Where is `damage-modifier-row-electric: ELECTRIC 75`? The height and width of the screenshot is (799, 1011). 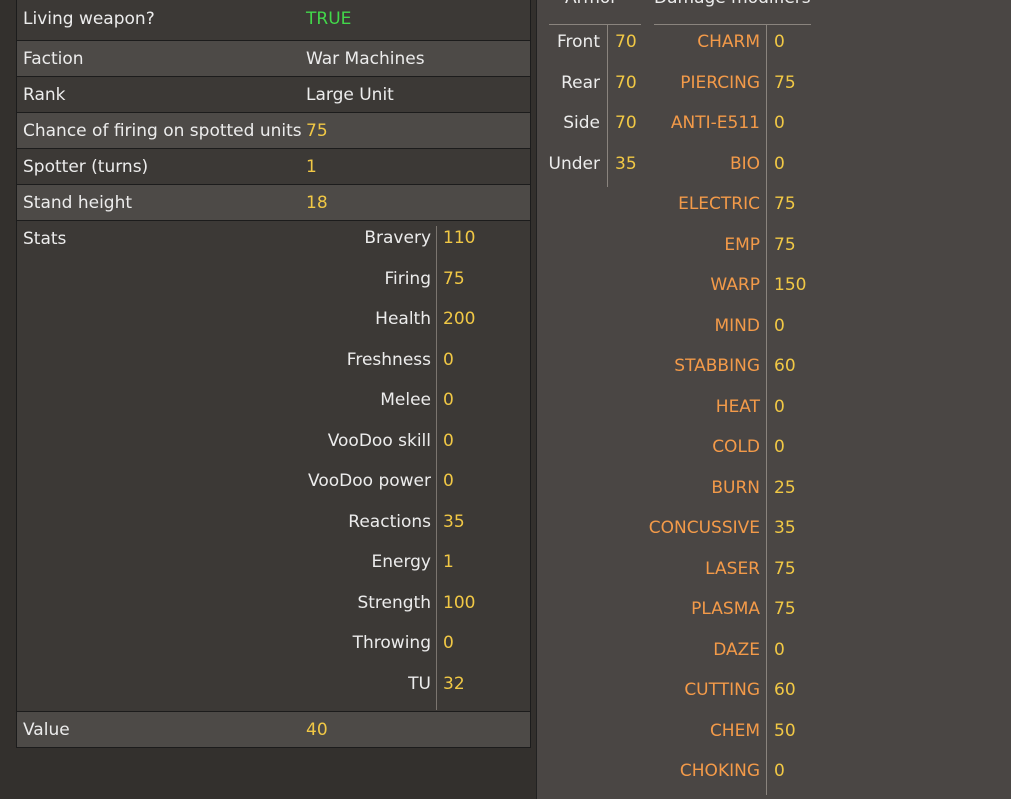
damage-modifier-row-electric: ELECTRIC 75 is located at coordinates (774, 206).